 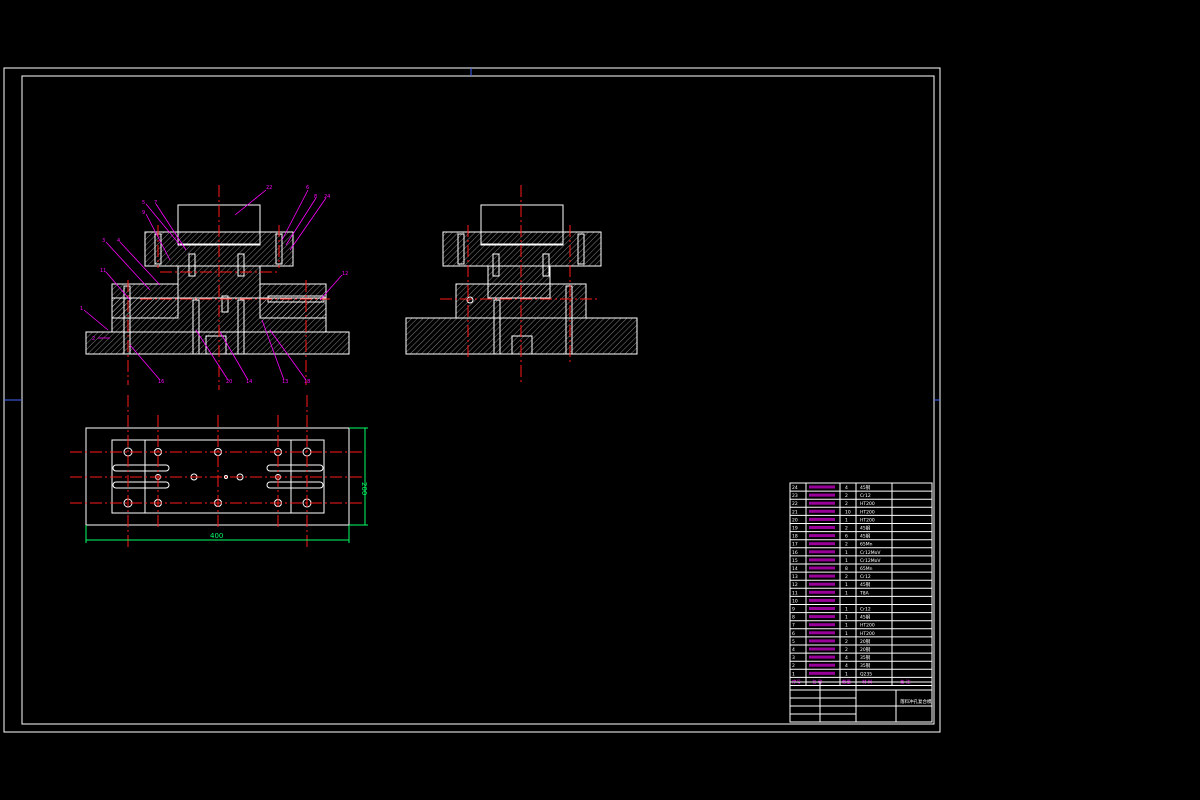 I want to click on left-section-view, so click(x=217, y=287).